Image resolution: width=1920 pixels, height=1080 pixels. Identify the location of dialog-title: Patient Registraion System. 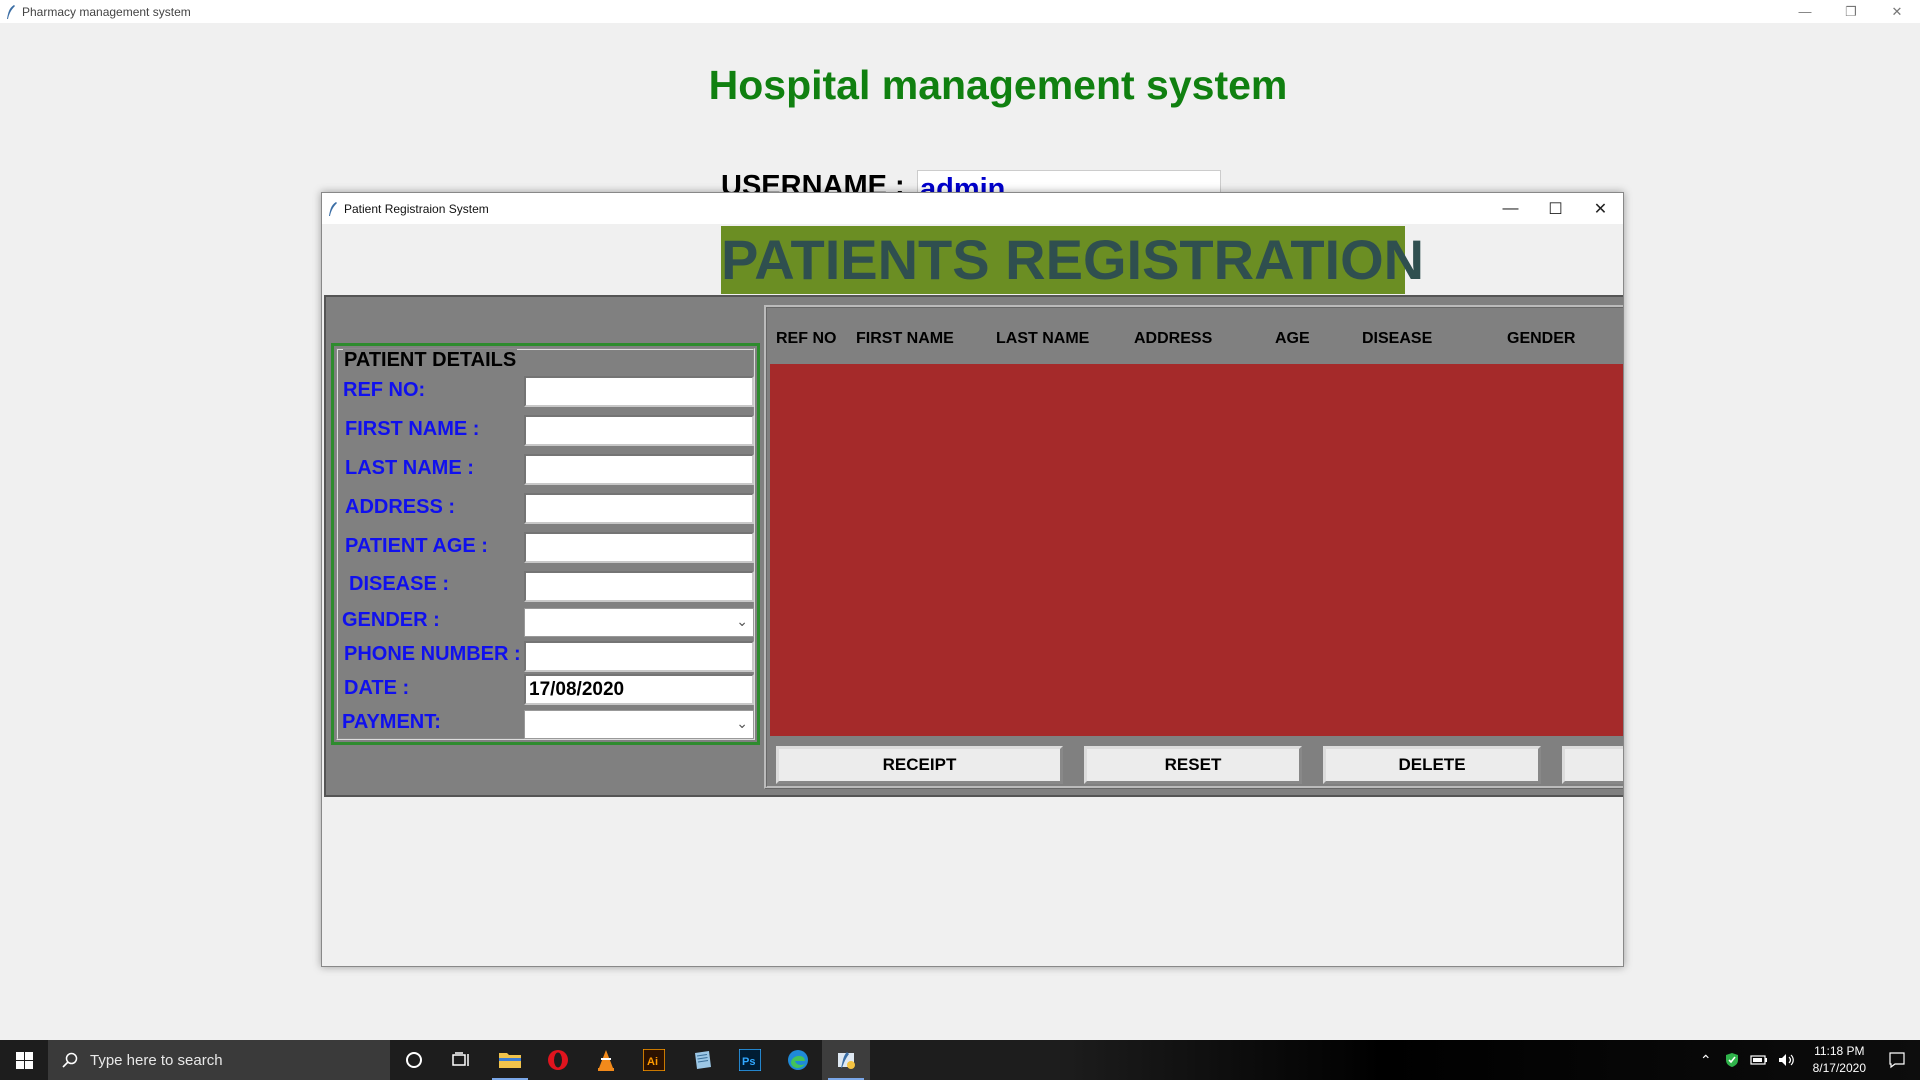
(416, 208).